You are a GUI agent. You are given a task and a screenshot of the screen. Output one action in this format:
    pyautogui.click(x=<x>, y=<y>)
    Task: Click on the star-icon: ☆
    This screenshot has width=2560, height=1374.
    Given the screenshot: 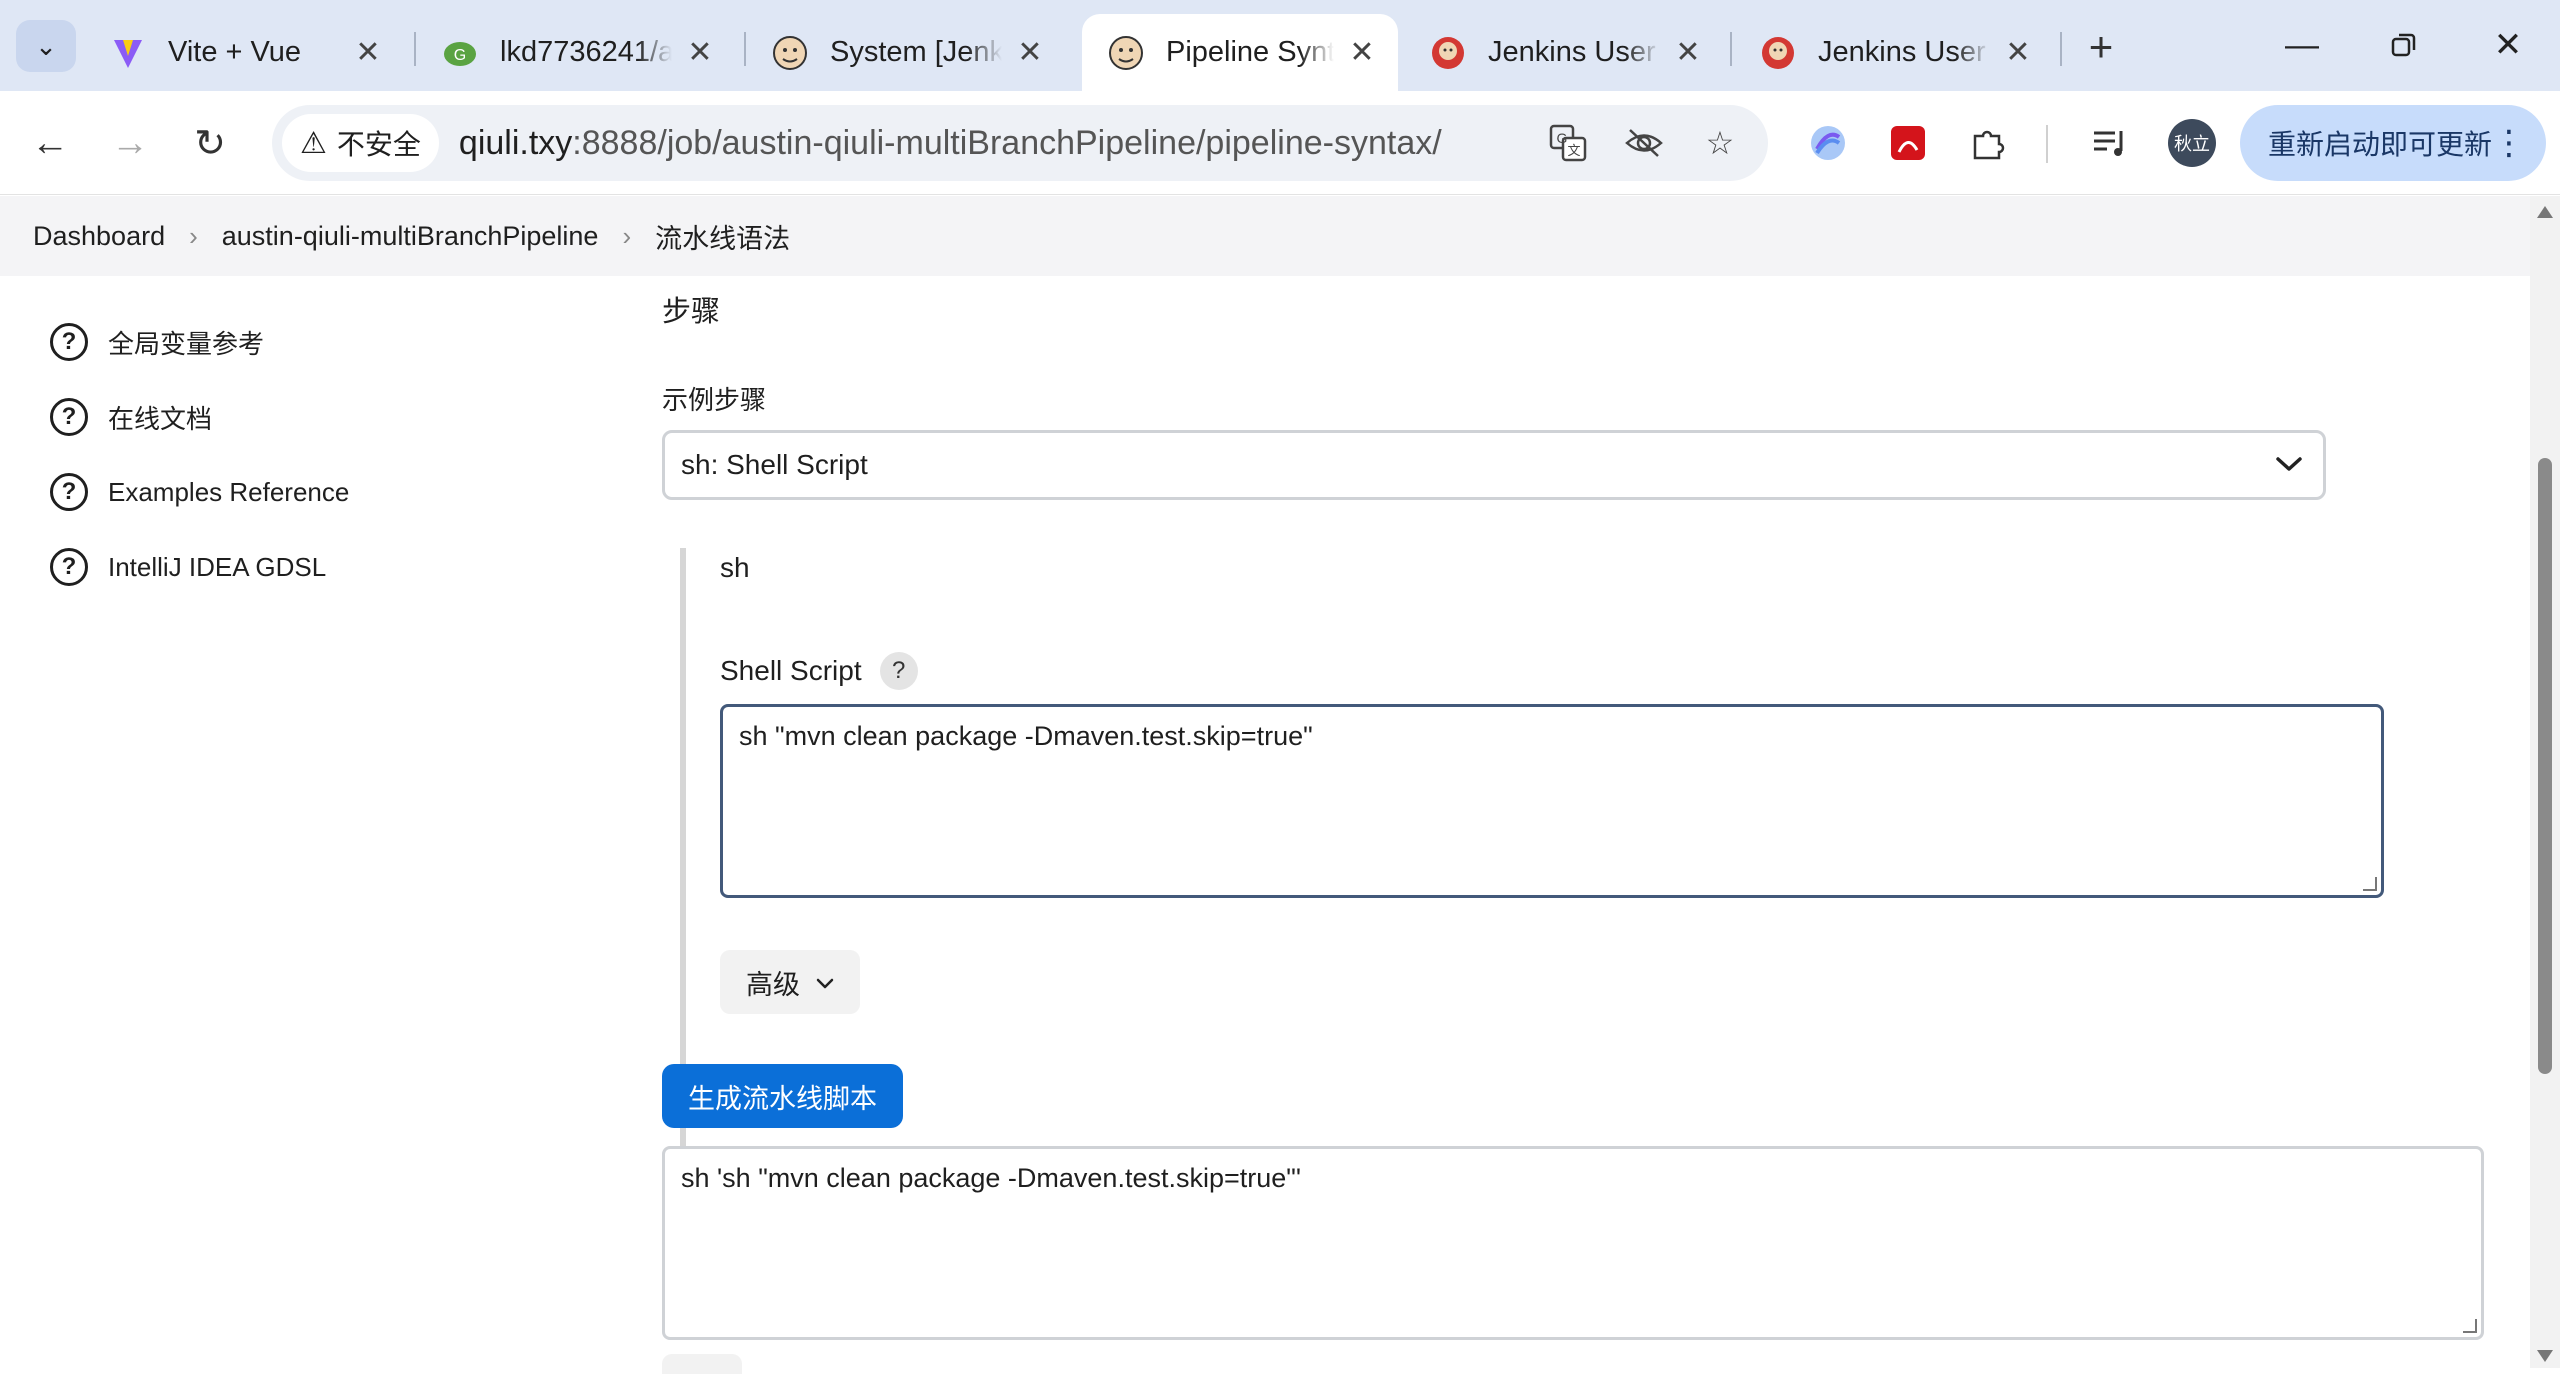 What is the action you would take?
    pyautogui.click(x=1720, y=143)
    